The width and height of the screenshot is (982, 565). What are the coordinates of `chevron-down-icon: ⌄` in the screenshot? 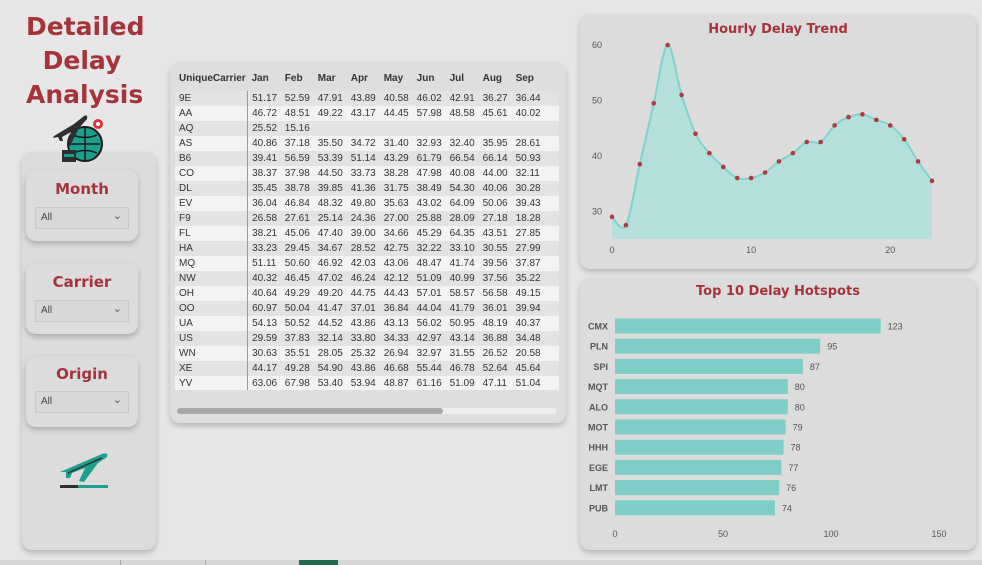 It's located at (117, 216).